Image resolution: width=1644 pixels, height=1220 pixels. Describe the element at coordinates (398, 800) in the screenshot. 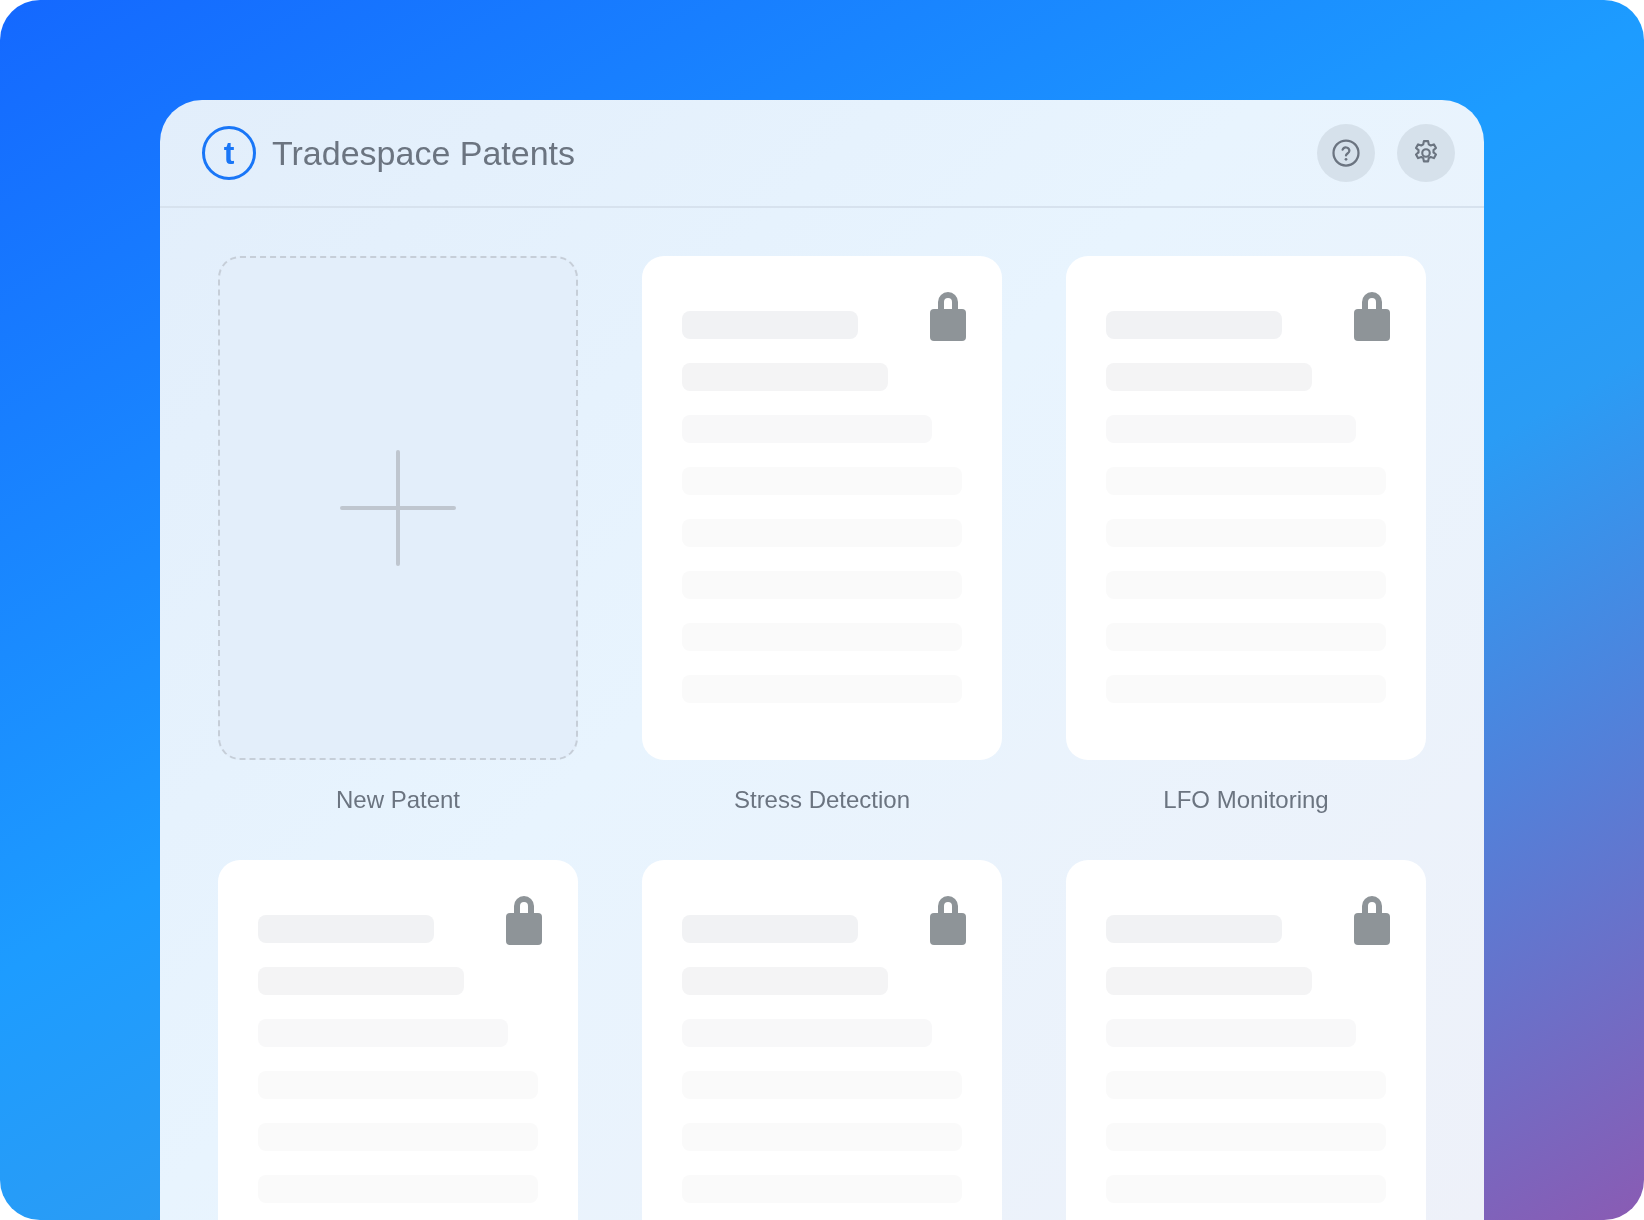

I see `card-label: New Patent` at that location.